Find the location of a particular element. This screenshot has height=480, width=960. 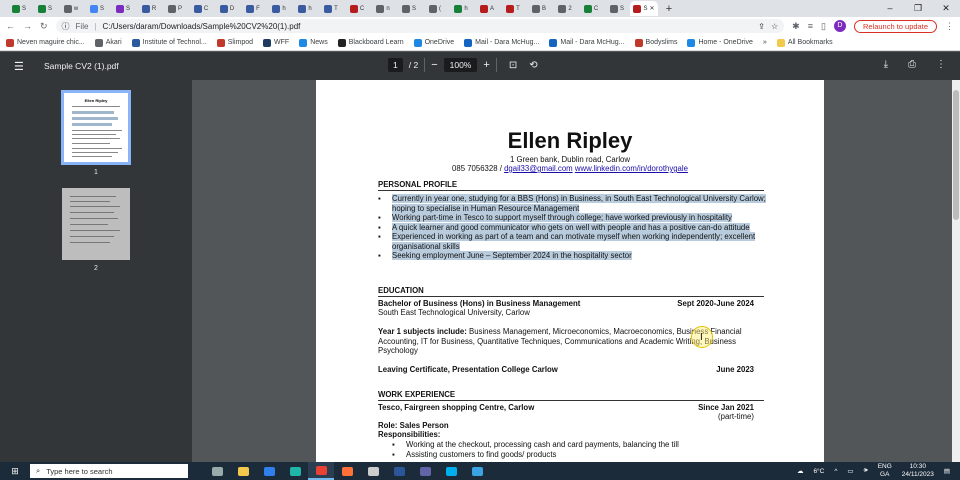

bookmark-item: Akari is located at coordinates (108, 42).